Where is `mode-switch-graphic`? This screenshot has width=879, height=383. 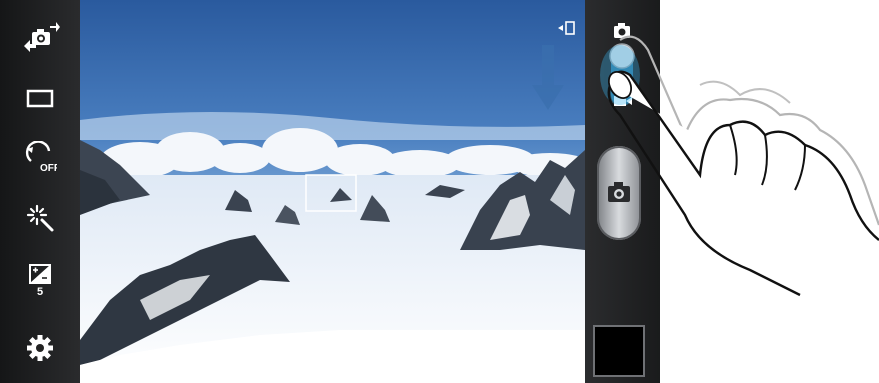
mode-switch-graphic is located at coordinates (622, 64).